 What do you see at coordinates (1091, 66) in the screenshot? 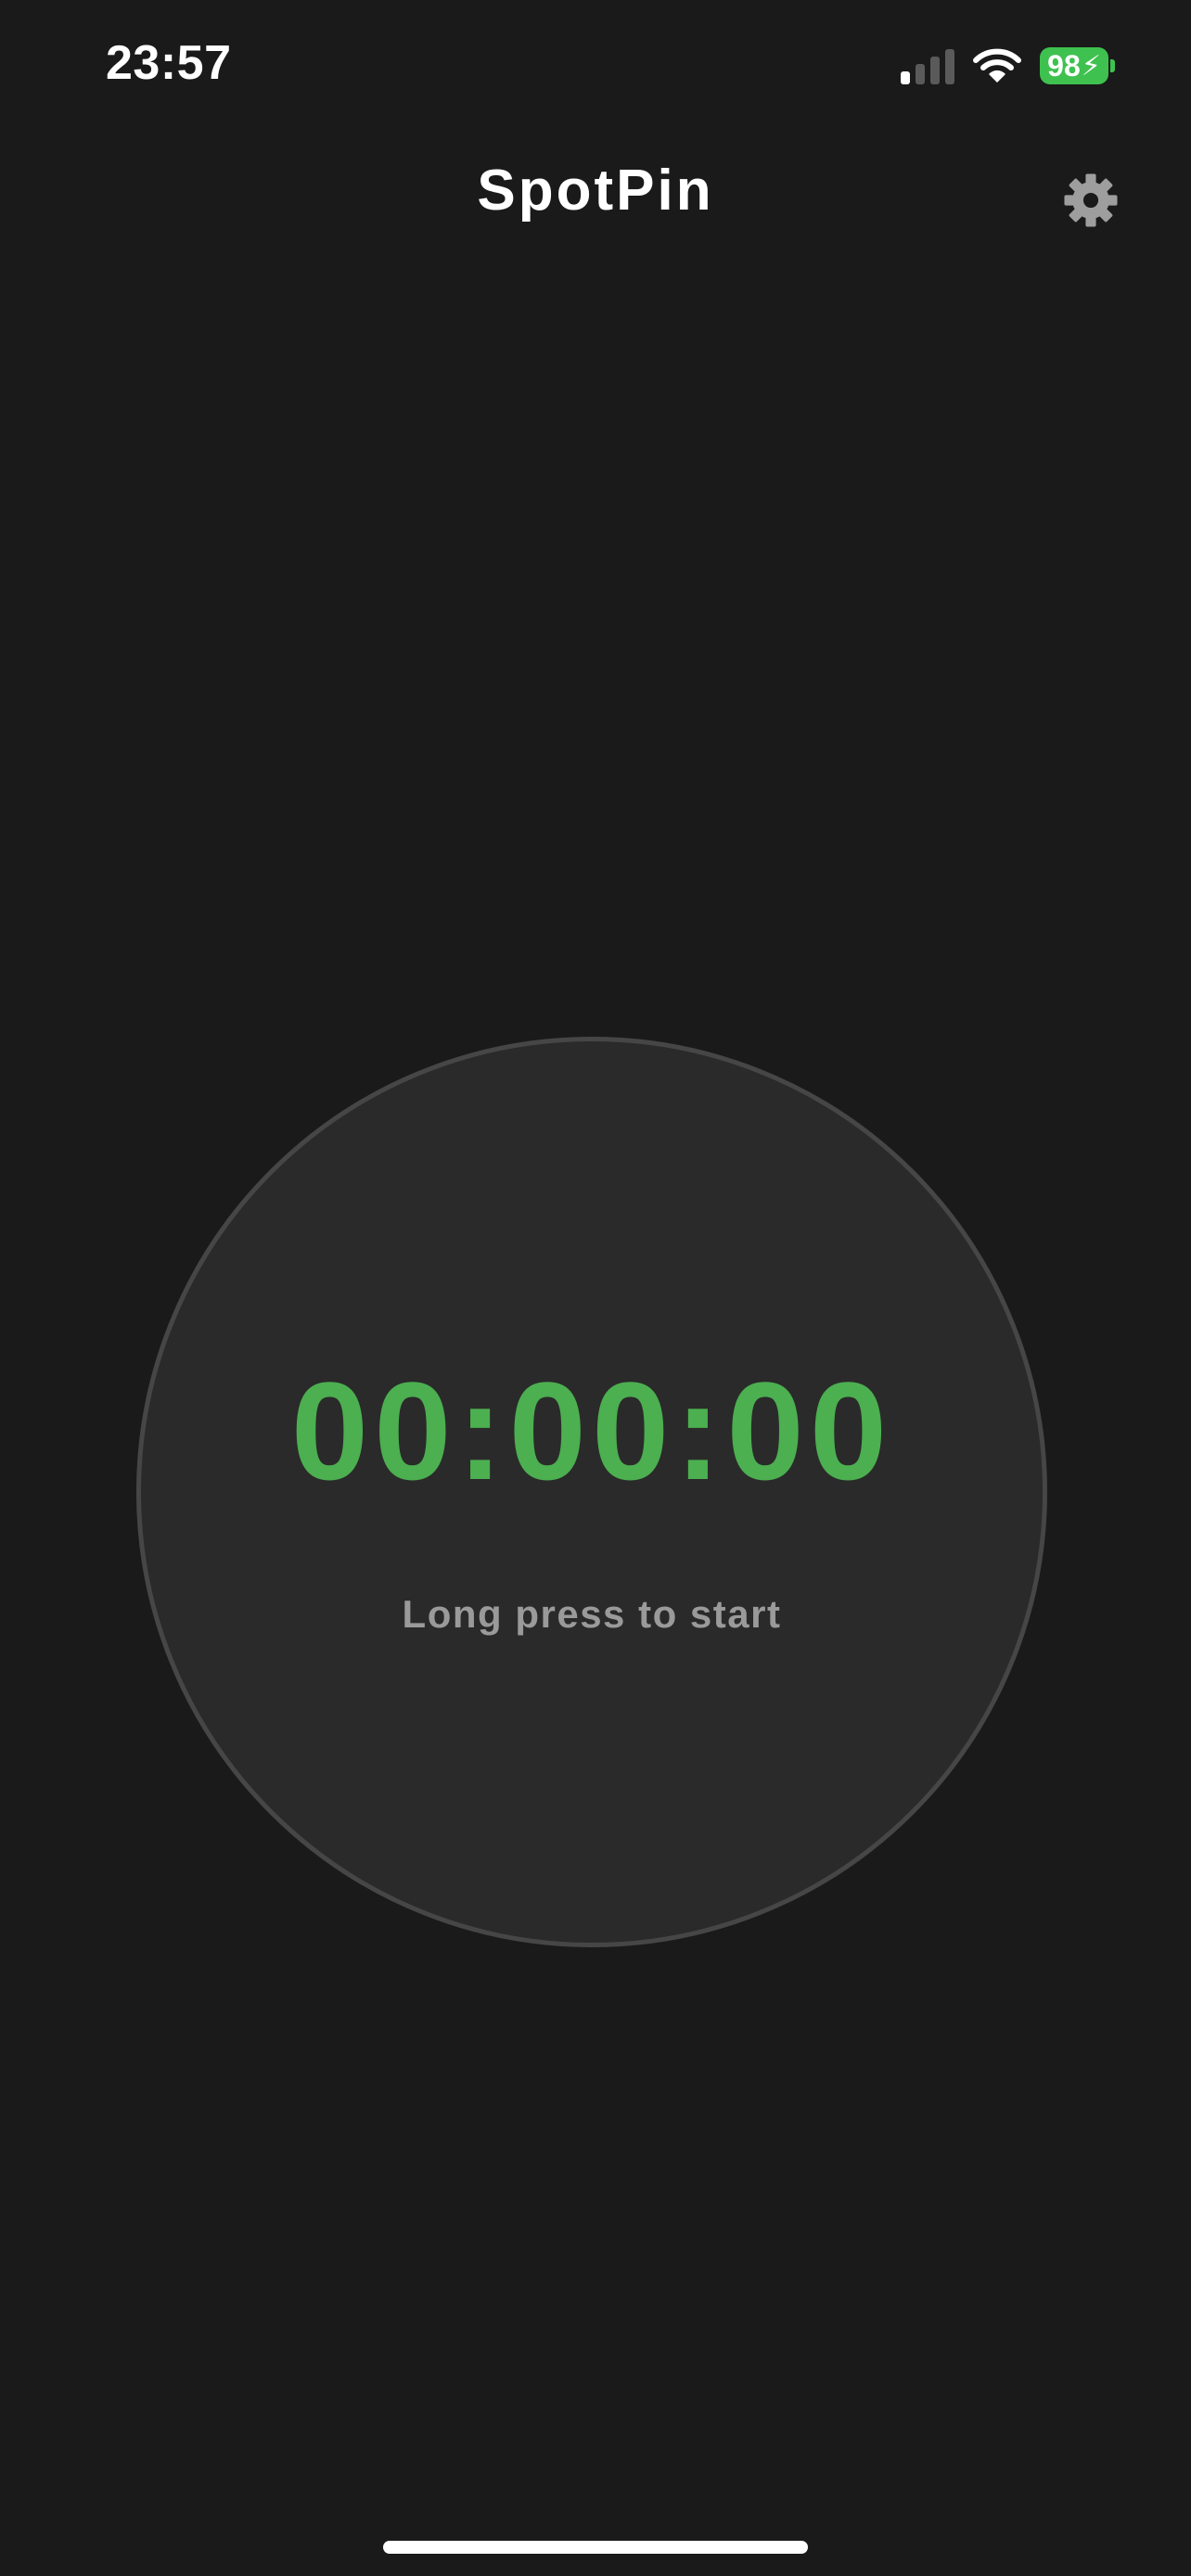
I see `charging-bolt-icon: ⚡` at bounding box center [1091, 66].